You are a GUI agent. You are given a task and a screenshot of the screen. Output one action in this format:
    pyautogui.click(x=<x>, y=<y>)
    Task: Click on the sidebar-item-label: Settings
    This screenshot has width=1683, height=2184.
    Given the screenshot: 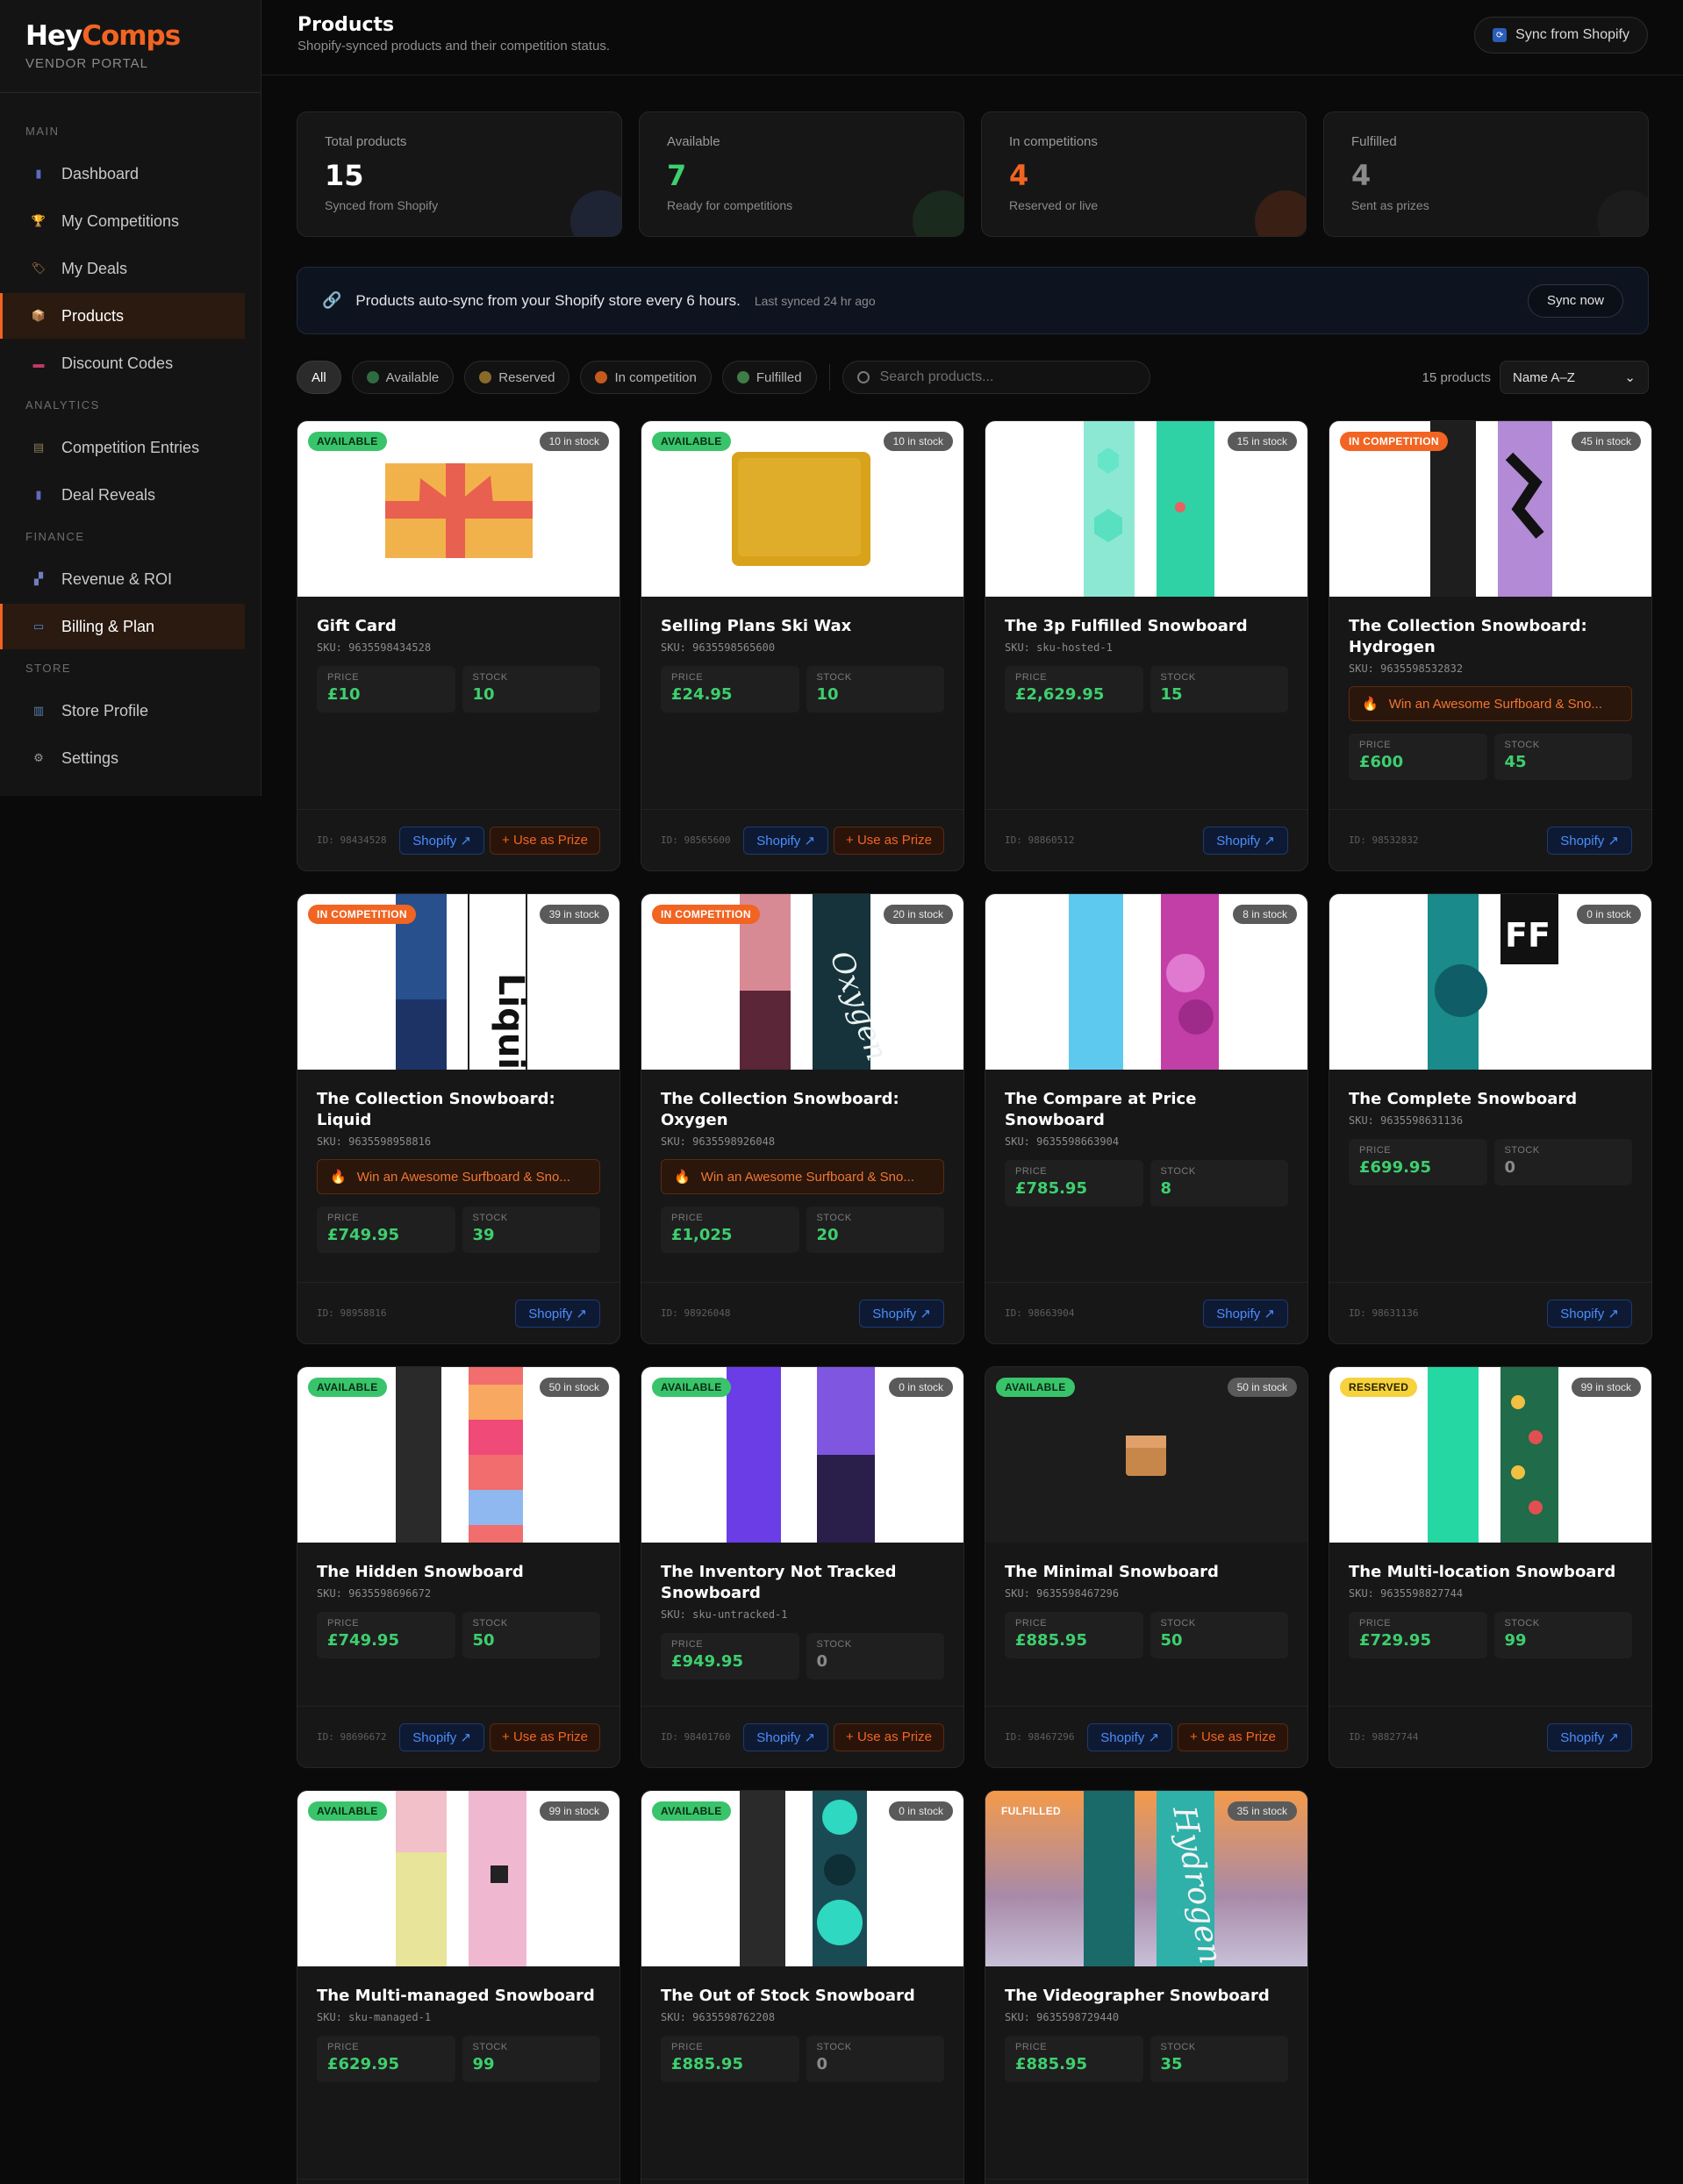 What is the action you would take?
    pyautogui.click(x=90, y=757)
    